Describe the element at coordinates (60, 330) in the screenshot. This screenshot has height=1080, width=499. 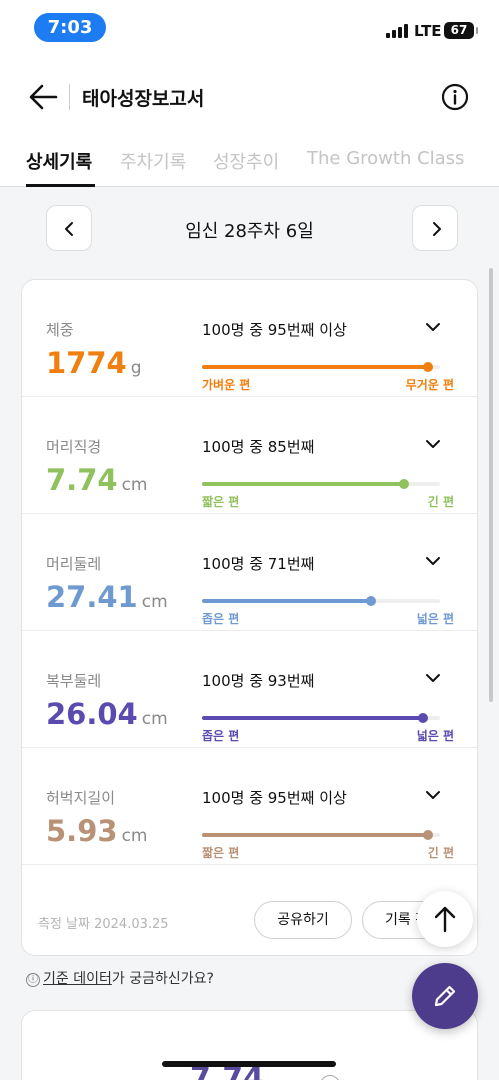
I see `metric-name: 체중` at that location.